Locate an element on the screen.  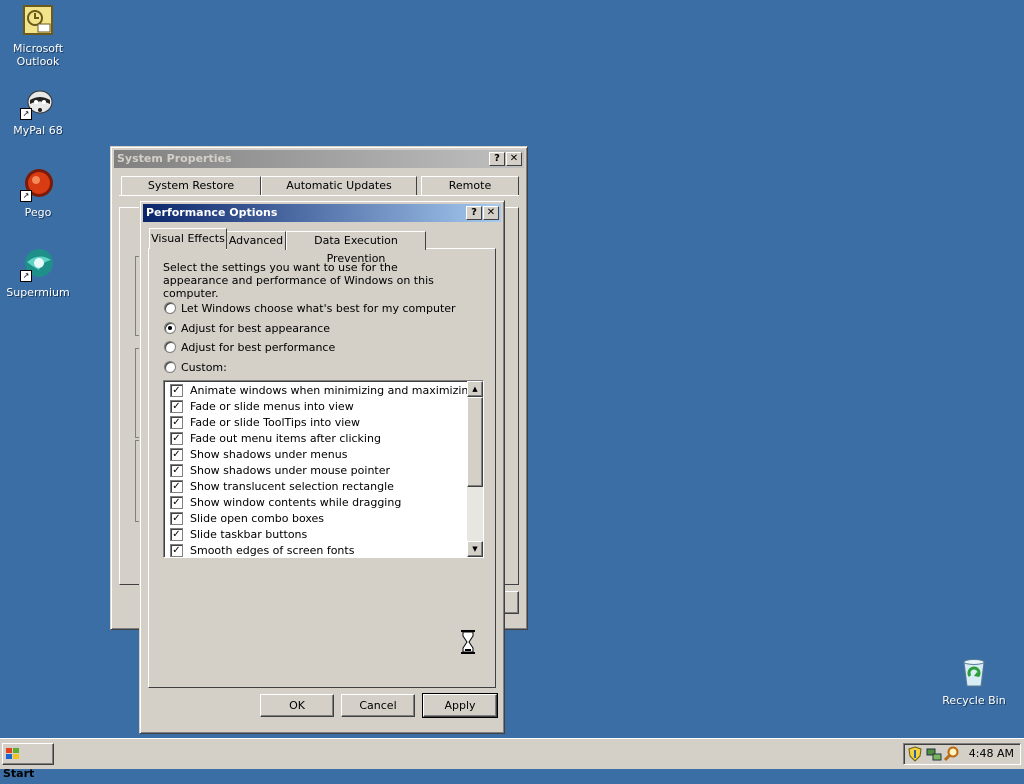
desktop-icon-supermium: ↗ Supermium is located at coordinates (38, 273).